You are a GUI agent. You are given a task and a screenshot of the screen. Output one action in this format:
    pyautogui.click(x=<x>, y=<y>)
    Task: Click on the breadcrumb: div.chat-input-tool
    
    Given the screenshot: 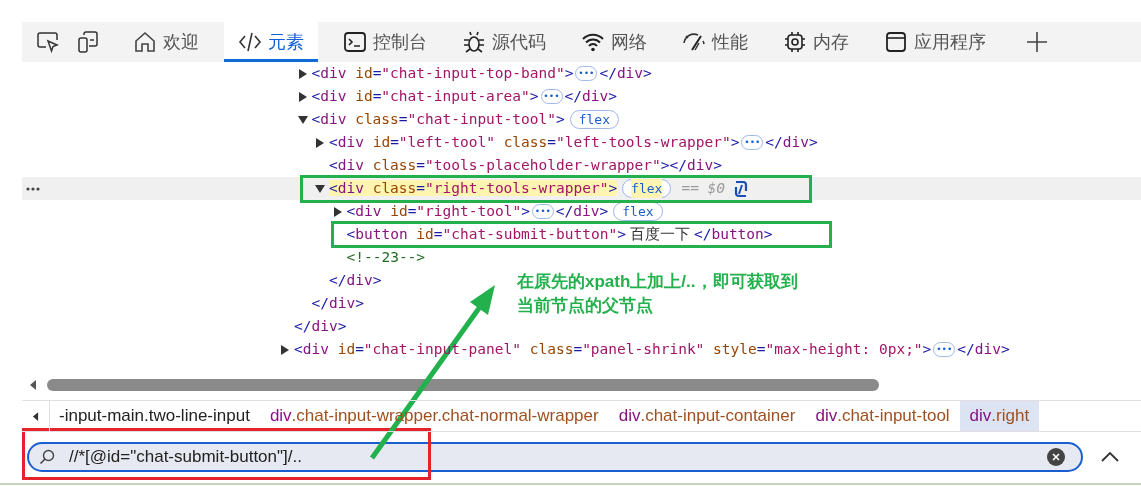 What is the action you would take?
    pyautogui.click(x=882, y=416)
    